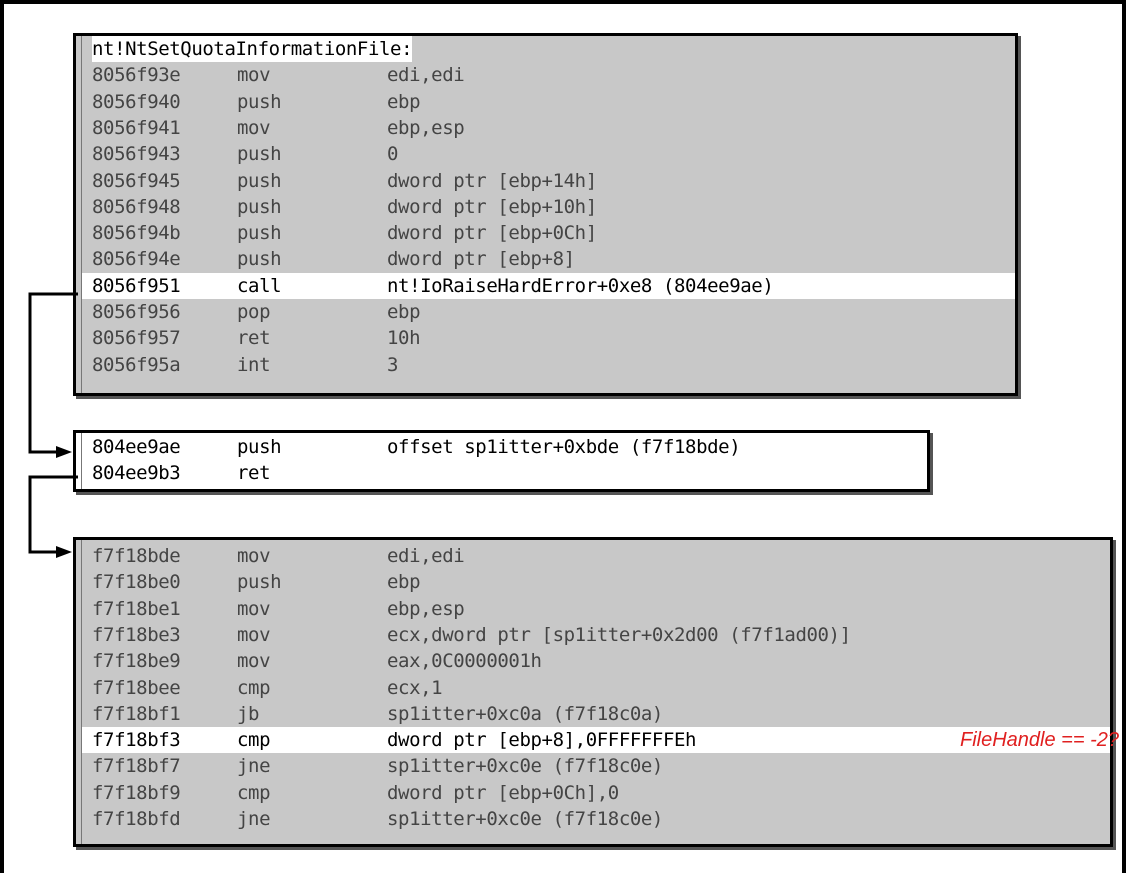 The width and height of the screenshot is (1126, 873). I want to click on flow-arrows, so click(53, 425).